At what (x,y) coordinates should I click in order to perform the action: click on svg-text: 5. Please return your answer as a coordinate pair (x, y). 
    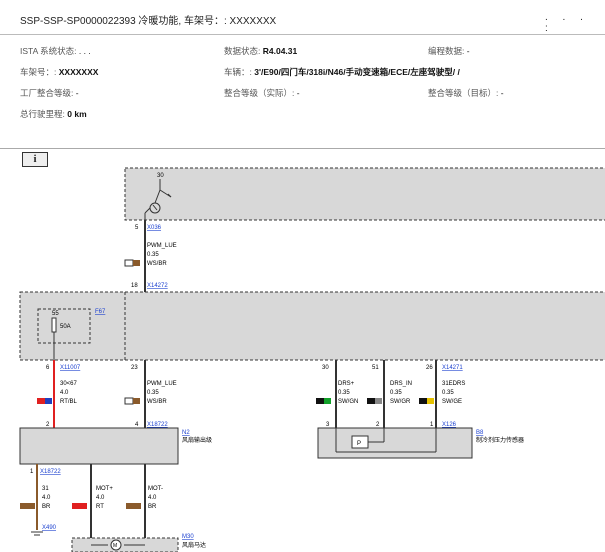
    Looking at the image, I should click on (137, 228).